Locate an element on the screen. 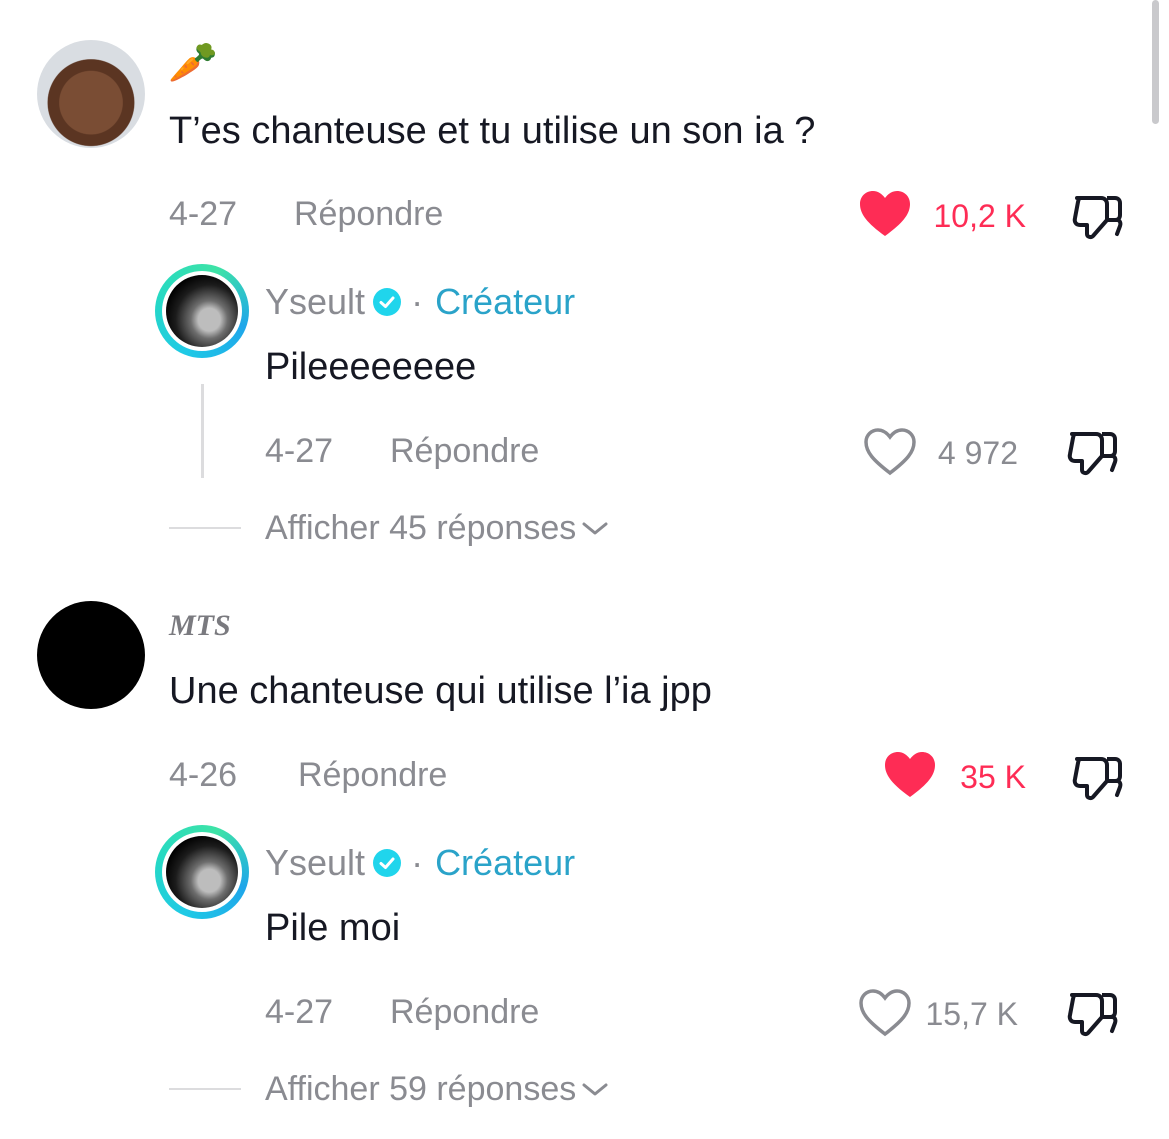 The height and width of the screenshot is (1139, 1169). comment-text: Une chanteuse qui utilise l’ia jpp is located at coordinates (440, 691).